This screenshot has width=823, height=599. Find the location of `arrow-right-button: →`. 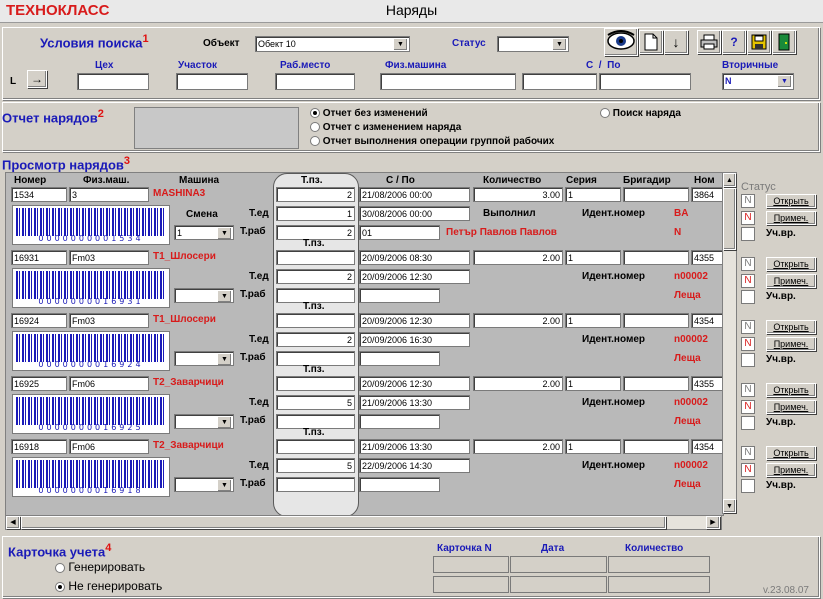

arrow-right-button: → is located at coordinates (37, 79).